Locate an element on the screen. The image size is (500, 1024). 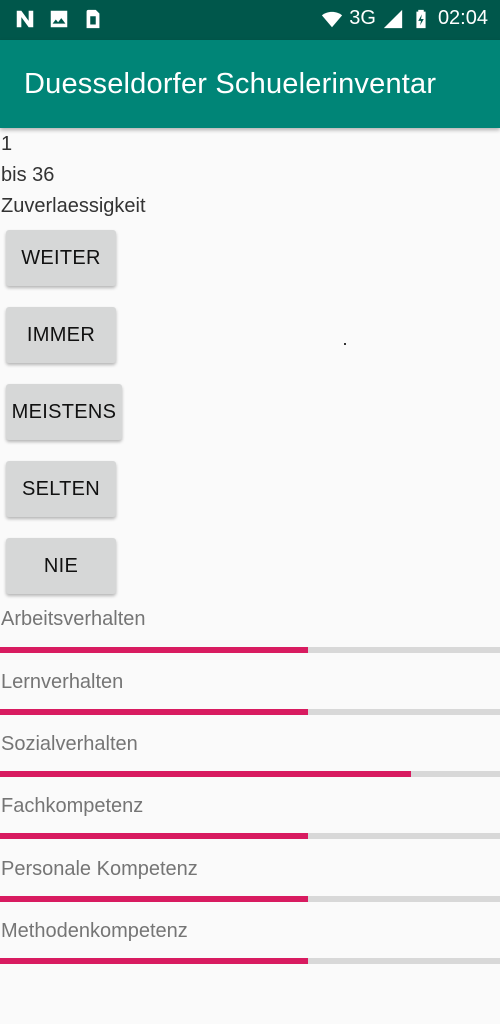
immer-button: IMMER is located at coordinates (61, 335).